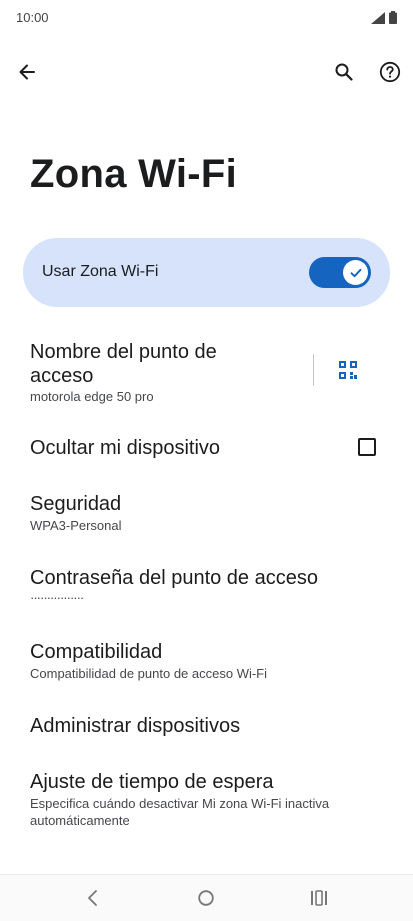 The height and width of the screenshot is (921, 413). What do you see at coordinates (340, 272) in the screenshot?
I see `hotspot-toggle` at bounding box center [340, 272].